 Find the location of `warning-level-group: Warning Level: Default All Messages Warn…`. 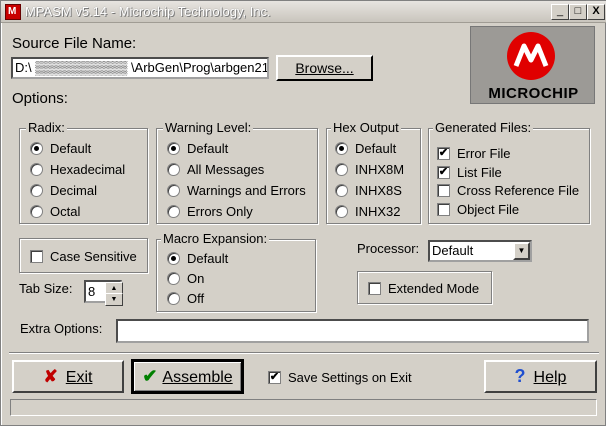

warning-level-group: Warning Level: Default All Messages Warn… is located at coordinates (237, 172).